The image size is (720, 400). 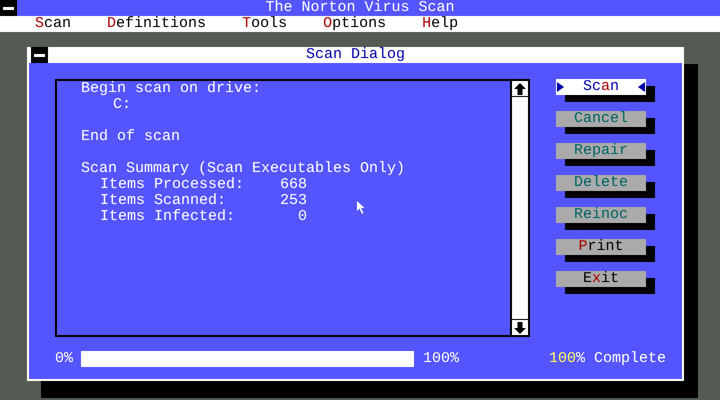 What do you see at coordinates (293, 185) in the screenshot?
I see `stat-value: 668` at bounding box center [293, 185].